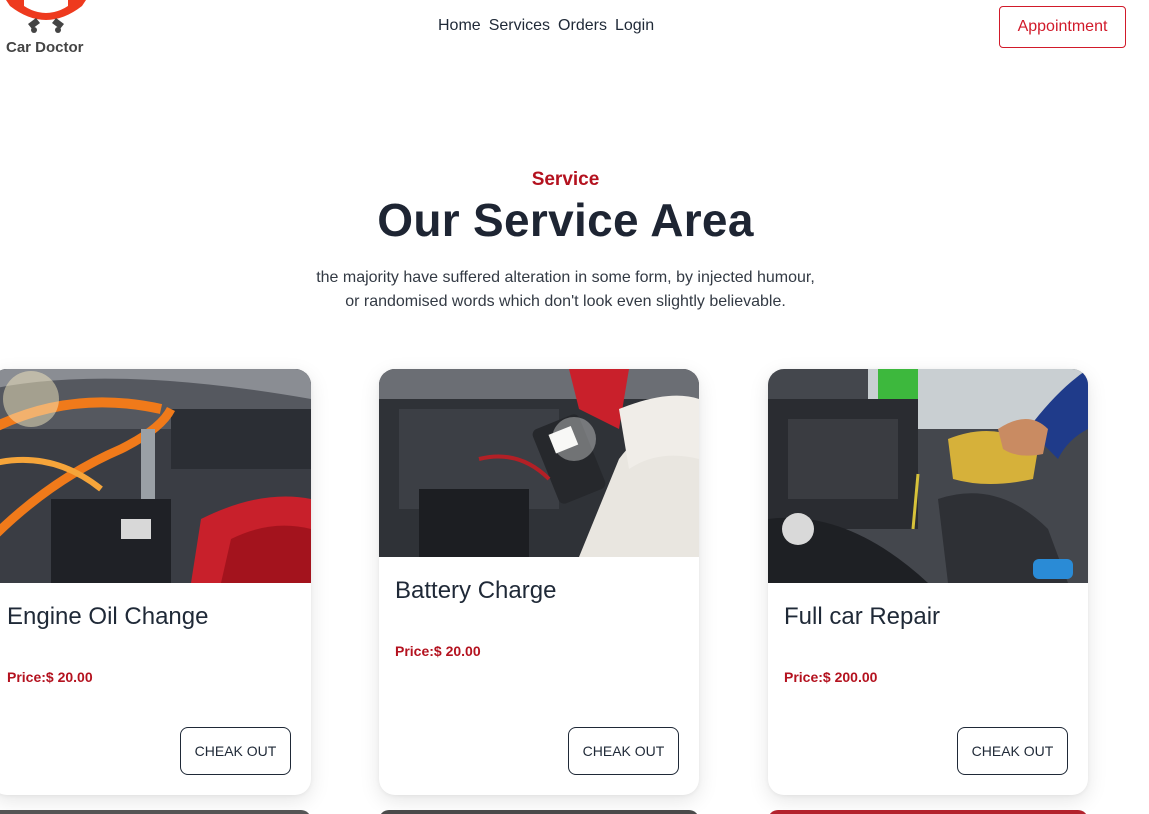 The height and width of the screenshot is (814, 1149). What do you see at coordinates (155, 476) in the screenshot?
I see `engine-battery-photo-icon` at bounding box center [155, 476].